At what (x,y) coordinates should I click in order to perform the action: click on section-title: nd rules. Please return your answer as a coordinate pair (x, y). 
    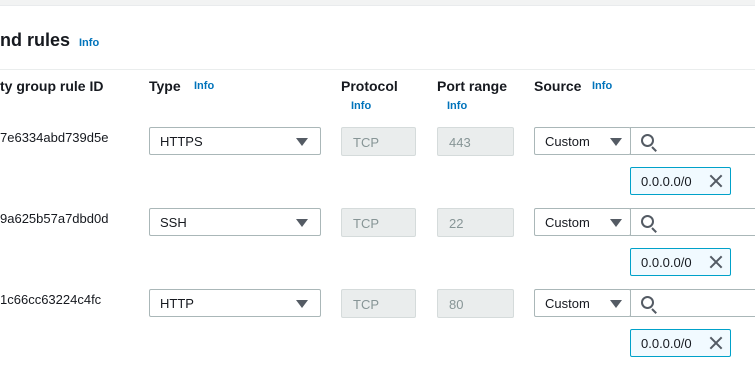
    Looking at the image, I should click on (35, 40).